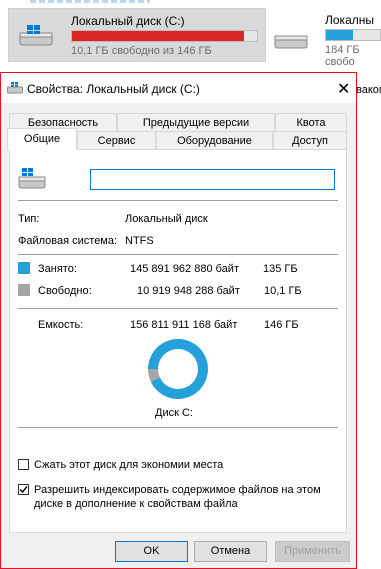  What do you see at coordinates (281, 325) in the screenshot?
I see `capacity-gb: 146 ГБ` at bounding box center [281, 325].